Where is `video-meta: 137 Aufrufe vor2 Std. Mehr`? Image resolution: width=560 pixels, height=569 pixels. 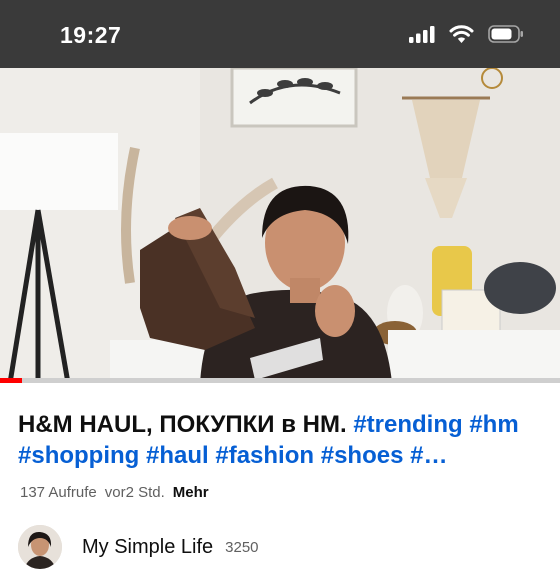 video-meta: 137 Aufrufe vor2 Std. Mehr is located at coordinates (114, 492).